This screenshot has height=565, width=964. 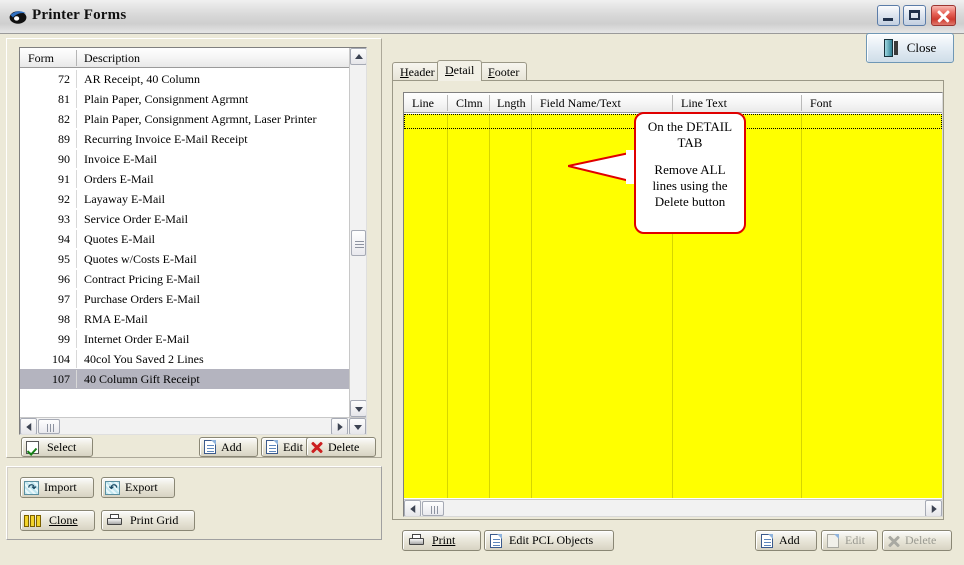 I want to click on scroll-down-corner-button, so click(x=357, y=426).